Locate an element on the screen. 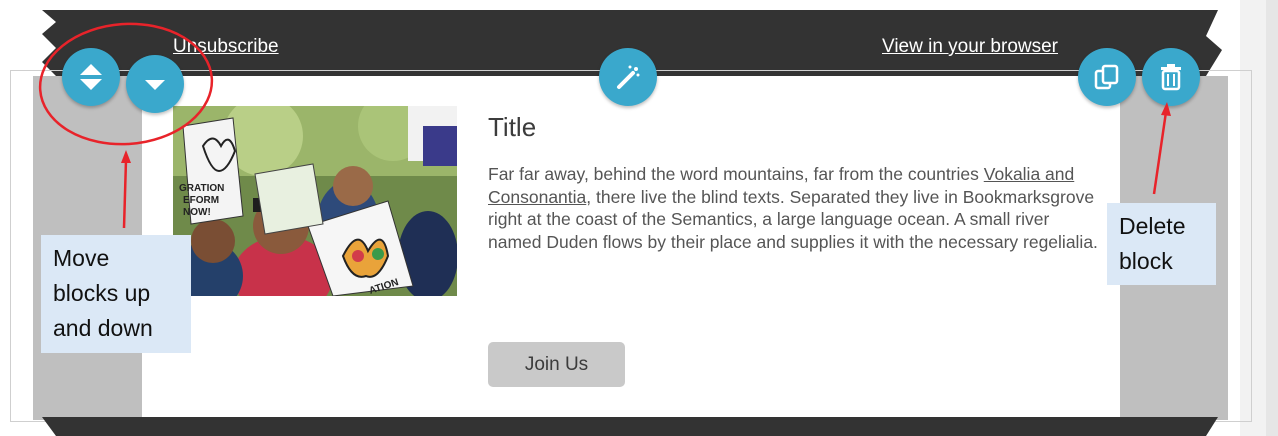  edit-block-button is located at coordinates (628, 77).